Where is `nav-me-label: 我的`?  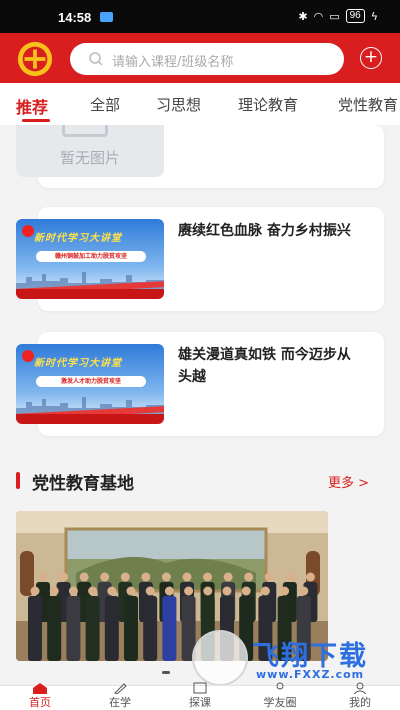
nav-me-label: 我的 is located at coordinates (360, 702).